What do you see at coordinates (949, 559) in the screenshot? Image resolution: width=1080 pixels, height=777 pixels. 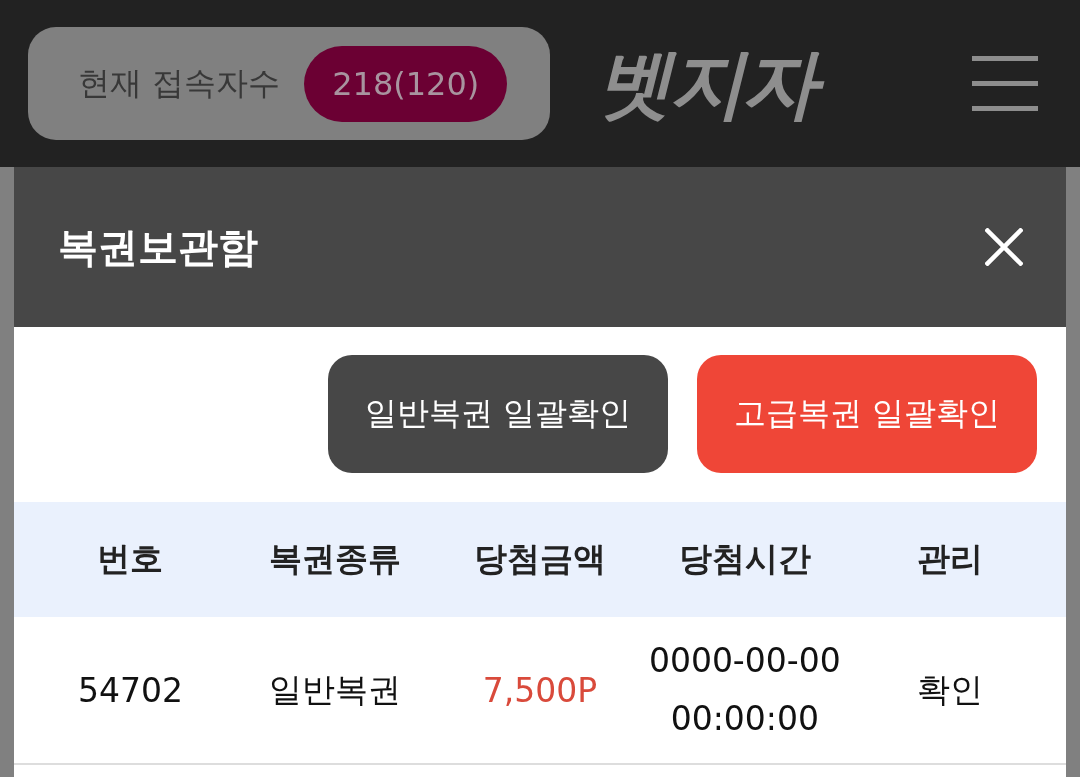 I see `column-header: 관리` at bounding box center [949, 559].